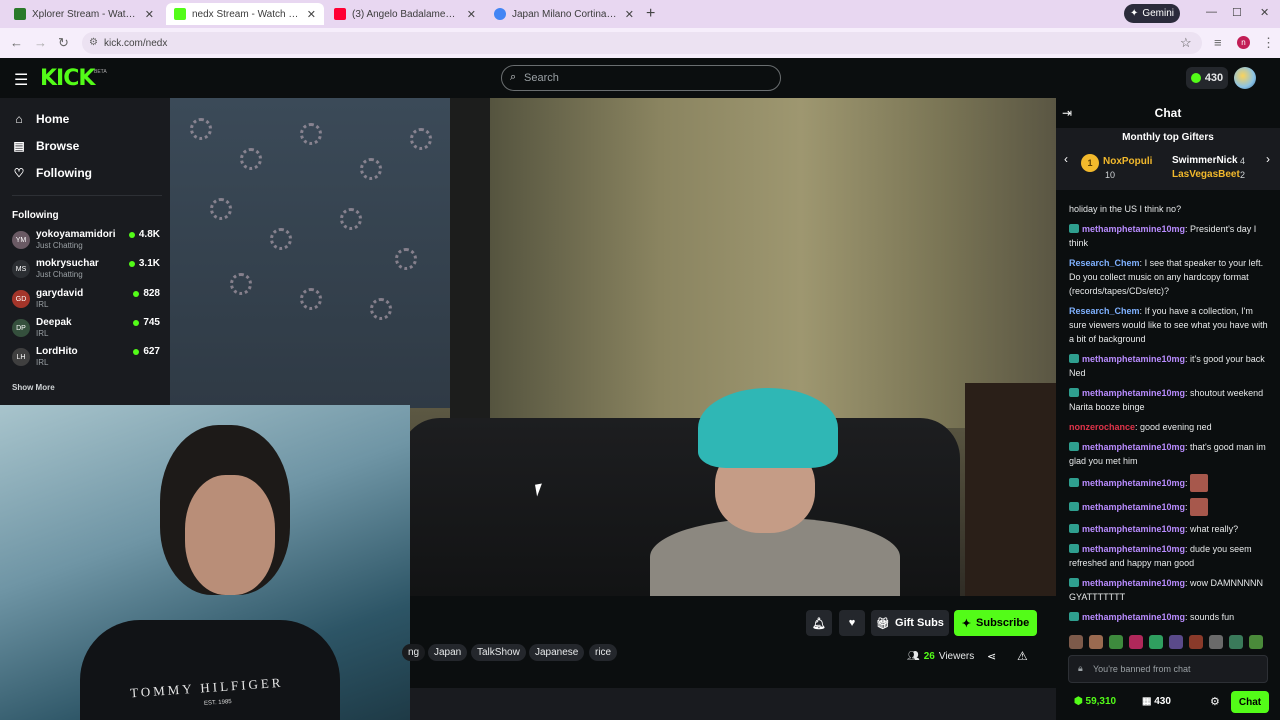  I want to click on chat-username: nonzerochance, so click(1102, 427).